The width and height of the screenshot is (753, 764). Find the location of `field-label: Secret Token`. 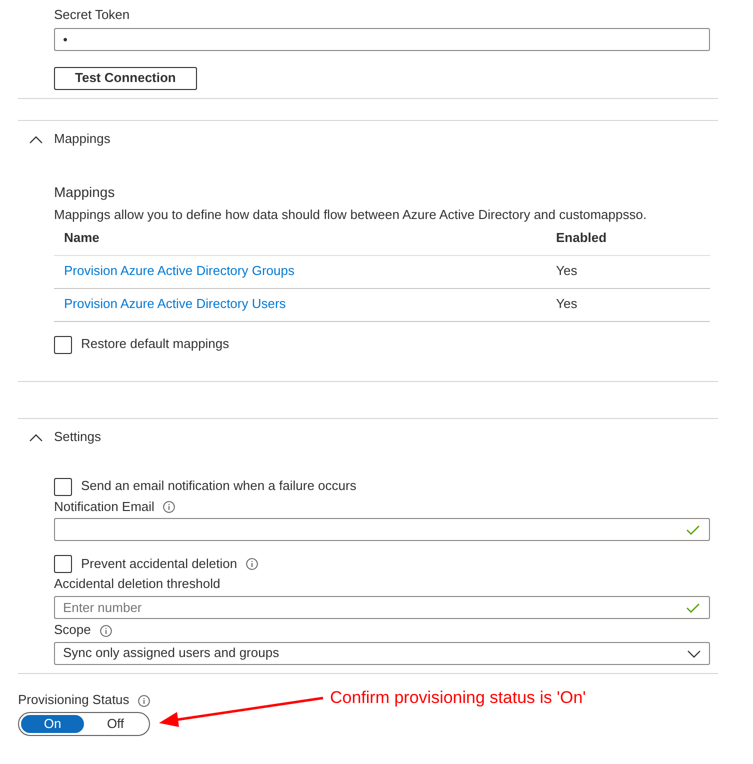

field-label: Secret Token is located at coordinates (92, 15).